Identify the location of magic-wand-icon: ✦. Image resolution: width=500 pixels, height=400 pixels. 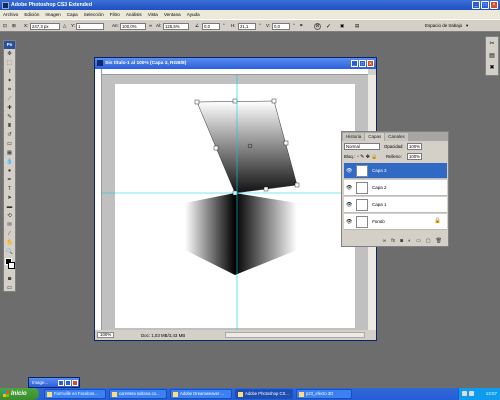
(9, 81).